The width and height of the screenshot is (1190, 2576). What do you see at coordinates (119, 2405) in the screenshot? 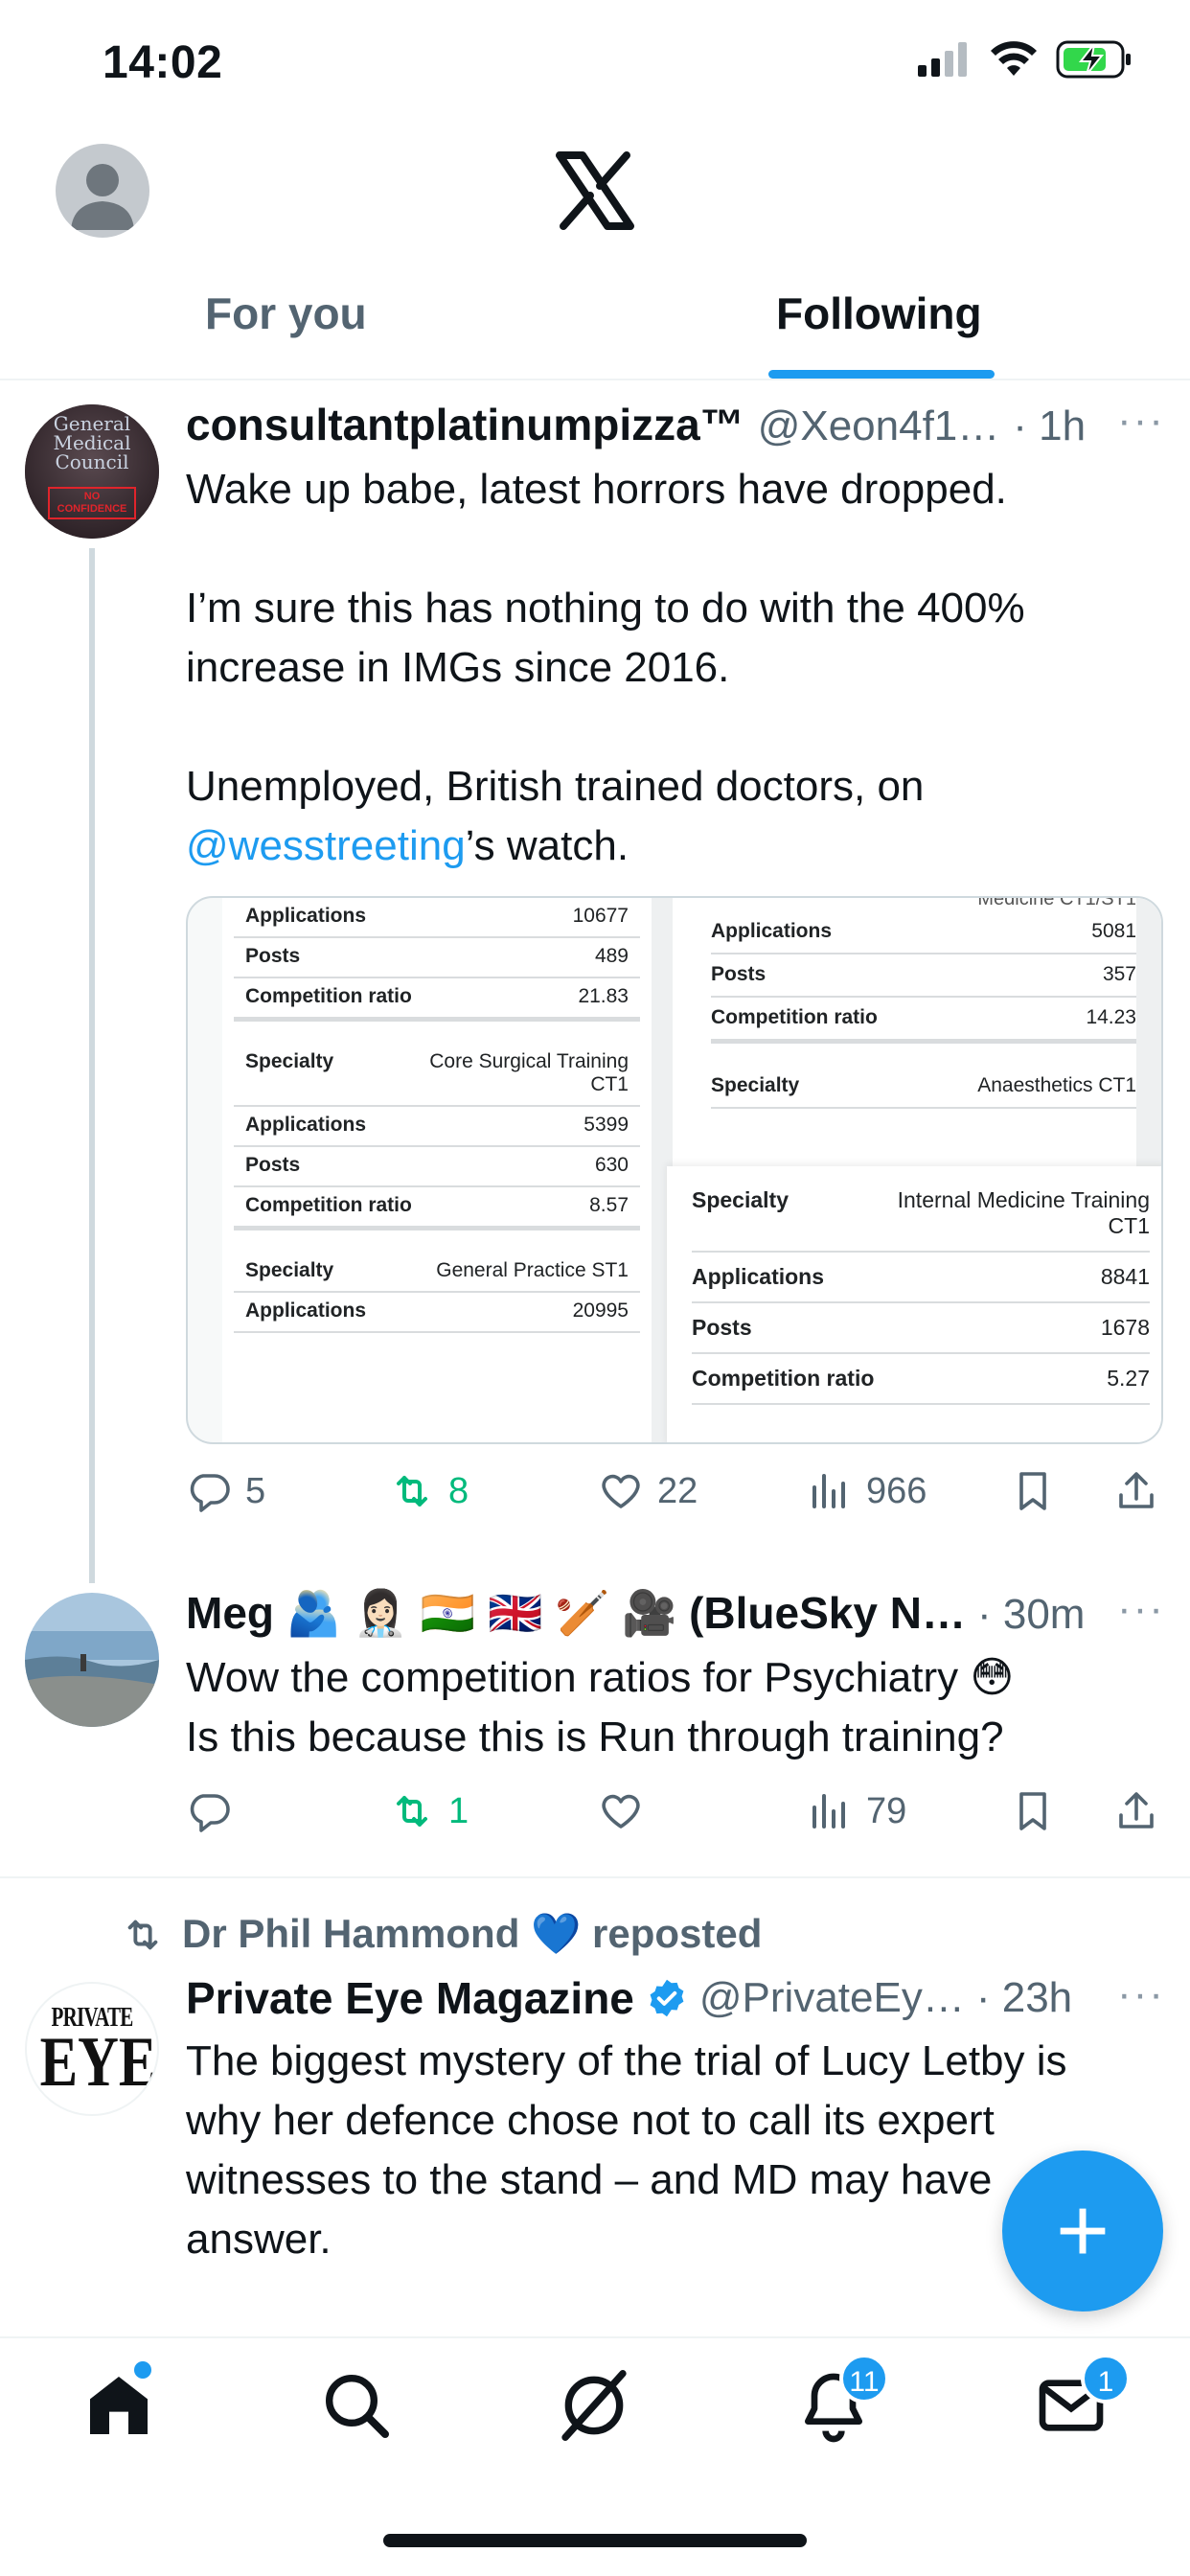
I see `home-icon` at bounding box center [119, 2405].